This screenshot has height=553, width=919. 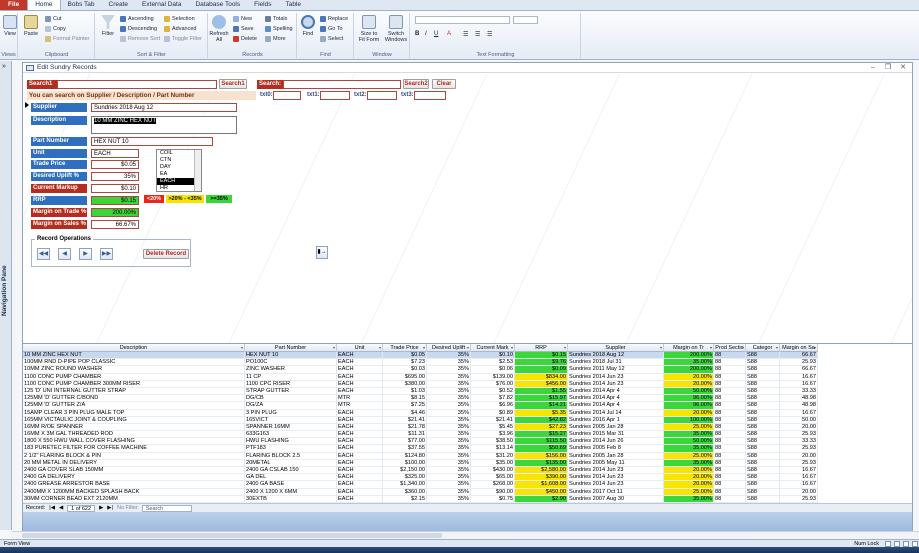 What do you see at coordinates (405, 463) in the screenshot?
I see `table-cell: $100.00` at bounding box center [405, 463].